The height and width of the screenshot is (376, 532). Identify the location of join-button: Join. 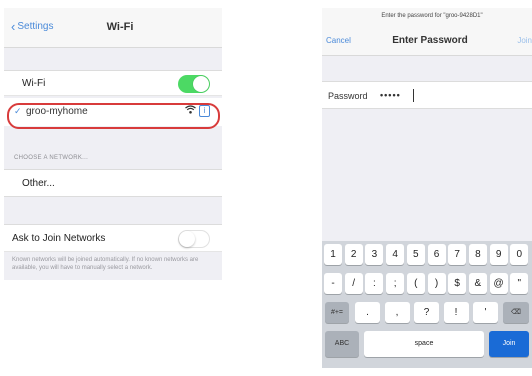
(524, 40).